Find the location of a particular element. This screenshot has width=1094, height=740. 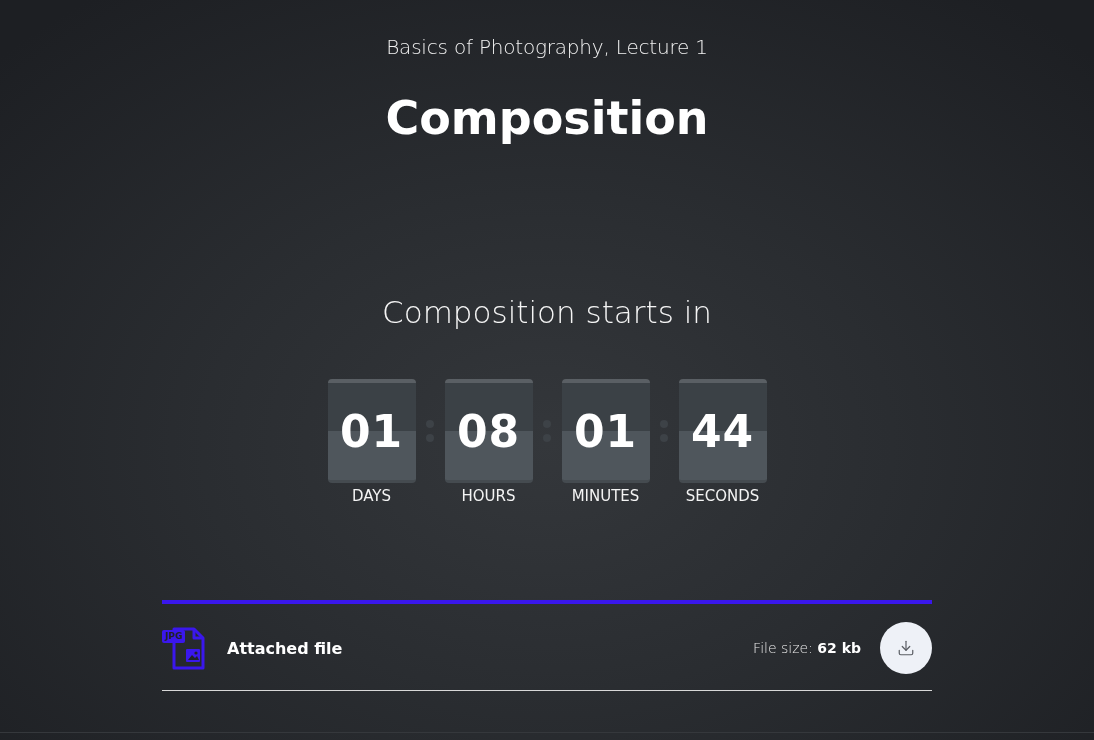

course-subtitle: Basics of Photography, Lecture 1 is located at coordinates (547, 47).